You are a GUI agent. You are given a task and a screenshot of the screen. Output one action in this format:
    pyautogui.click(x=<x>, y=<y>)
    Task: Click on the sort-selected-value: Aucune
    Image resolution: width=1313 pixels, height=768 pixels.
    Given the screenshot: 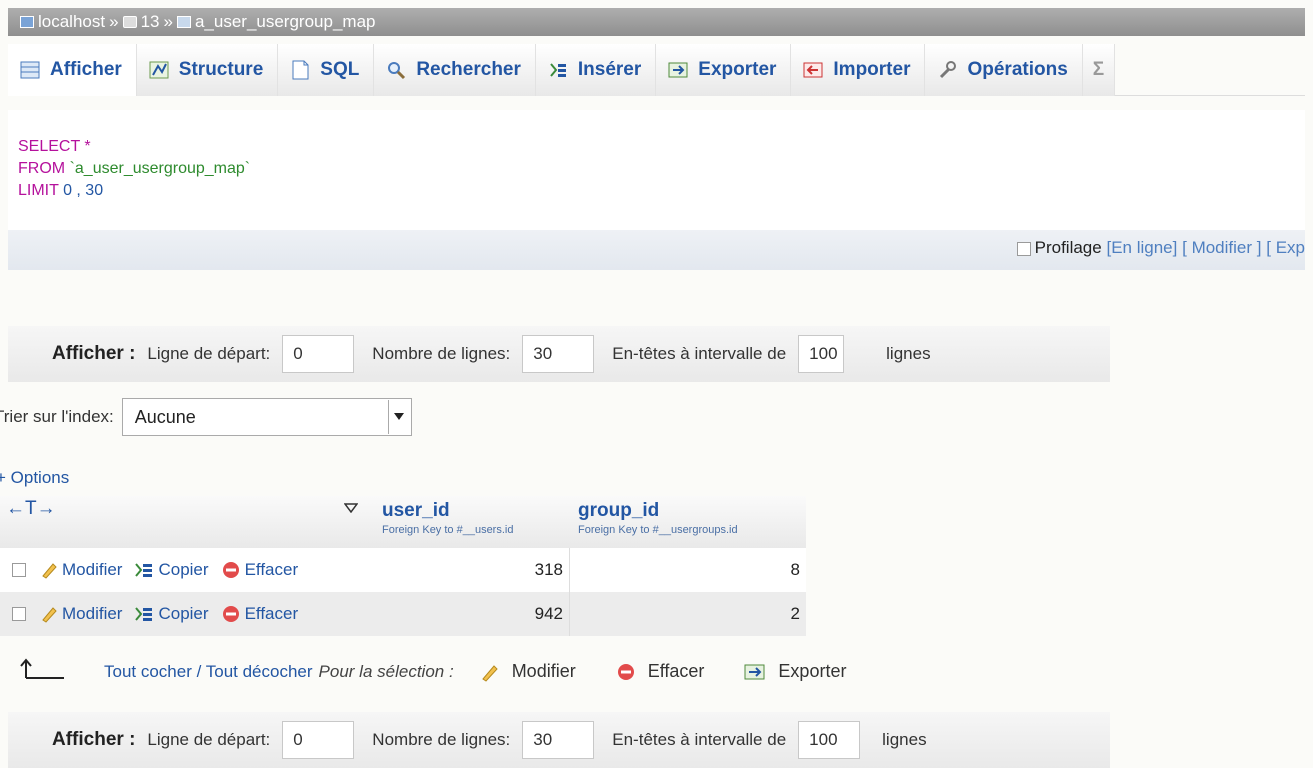 What is the action you would take?
    pyautogui.click(x=165, y=416)
    